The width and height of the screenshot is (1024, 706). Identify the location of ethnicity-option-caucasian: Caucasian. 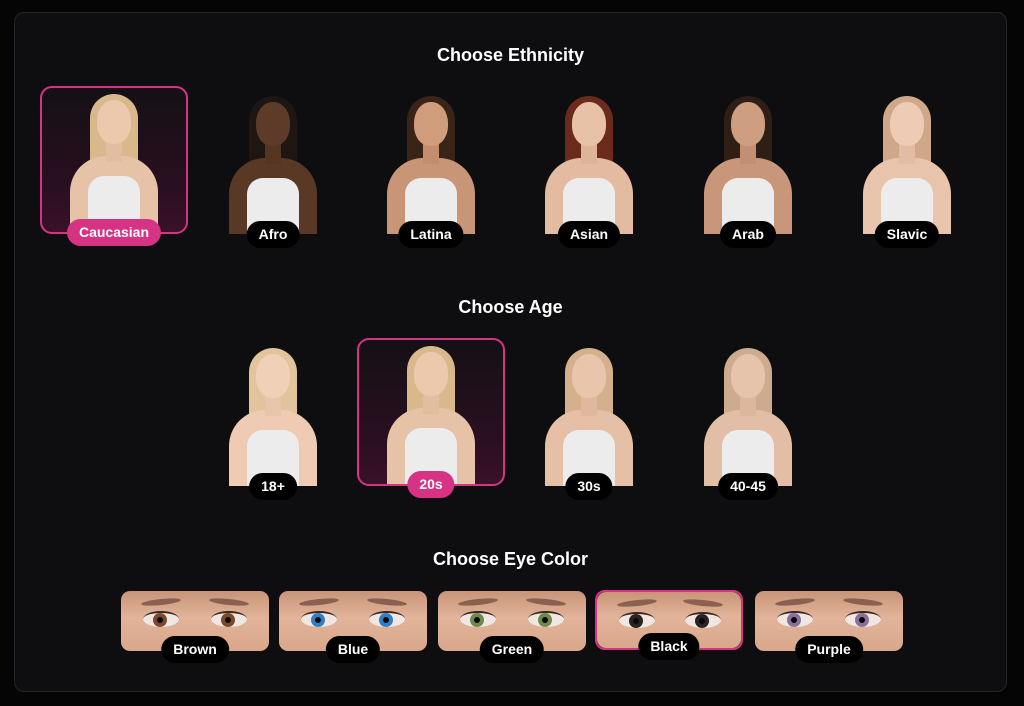
(114, 166).